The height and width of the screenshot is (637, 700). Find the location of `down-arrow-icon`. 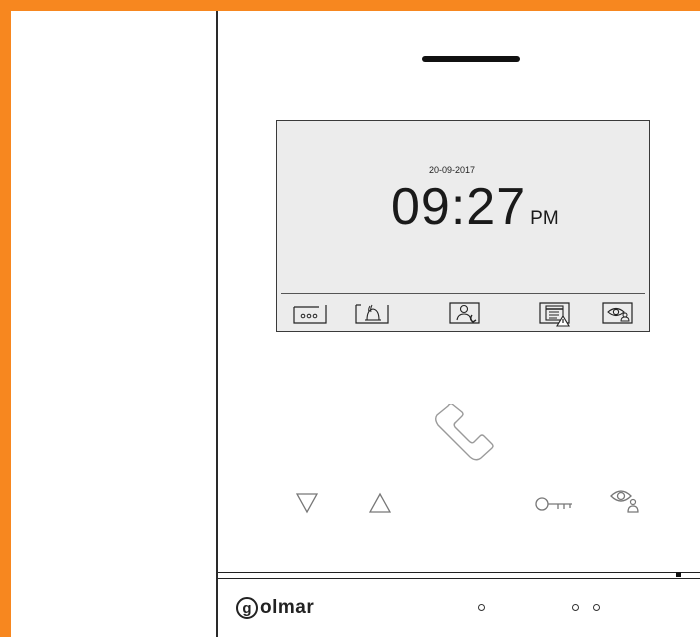

down-arrow-icon is located at coordinates (307, 503).